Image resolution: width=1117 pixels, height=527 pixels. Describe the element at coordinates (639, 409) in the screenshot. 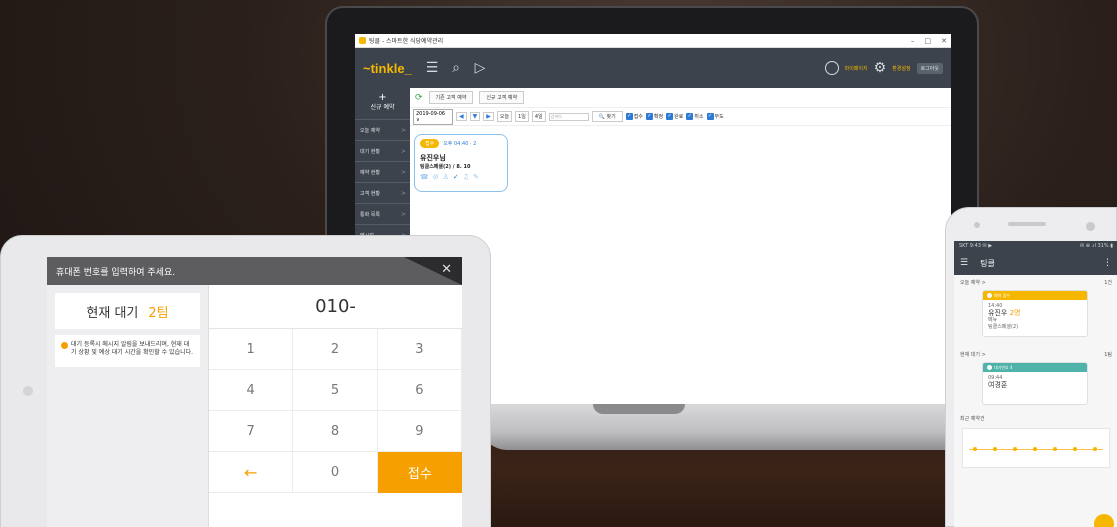

I see `laptop-notch` at that location.